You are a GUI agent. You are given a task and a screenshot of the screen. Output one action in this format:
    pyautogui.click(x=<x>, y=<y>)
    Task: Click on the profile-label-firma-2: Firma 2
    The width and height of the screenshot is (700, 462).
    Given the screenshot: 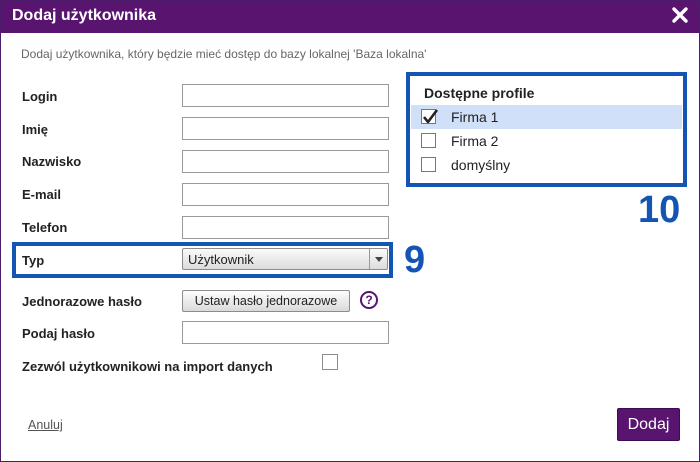 What is the action you would take?
    pyautogui.click(x=475, y=141)
    